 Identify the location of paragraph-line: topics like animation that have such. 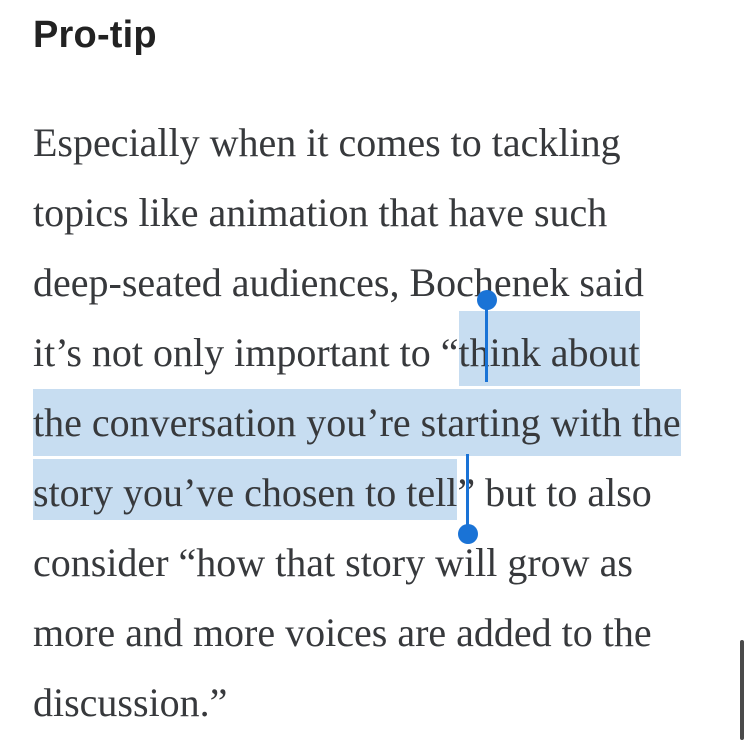
(320, 212).